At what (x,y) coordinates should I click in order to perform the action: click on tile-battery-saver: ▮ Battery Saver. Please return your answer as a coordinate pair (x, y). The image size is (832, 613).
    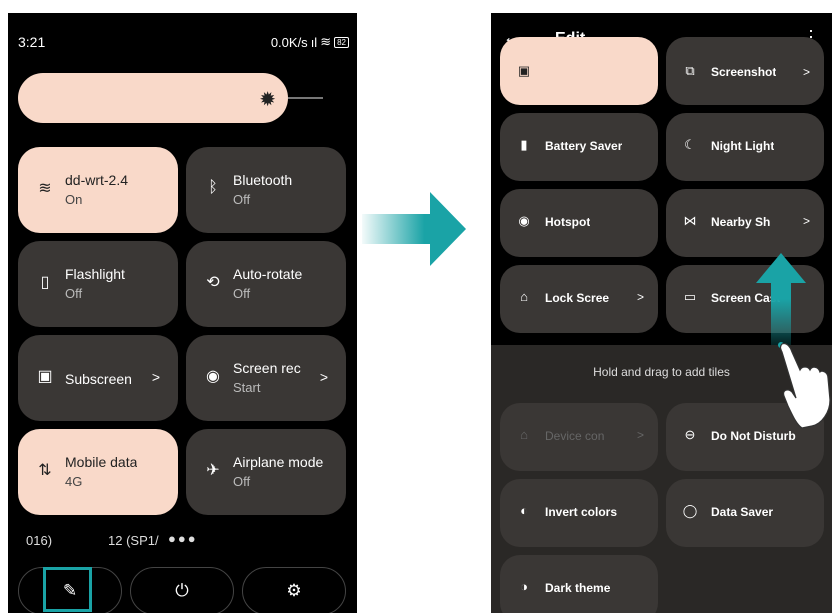
    Looking at the image, I should click on (579, 147).